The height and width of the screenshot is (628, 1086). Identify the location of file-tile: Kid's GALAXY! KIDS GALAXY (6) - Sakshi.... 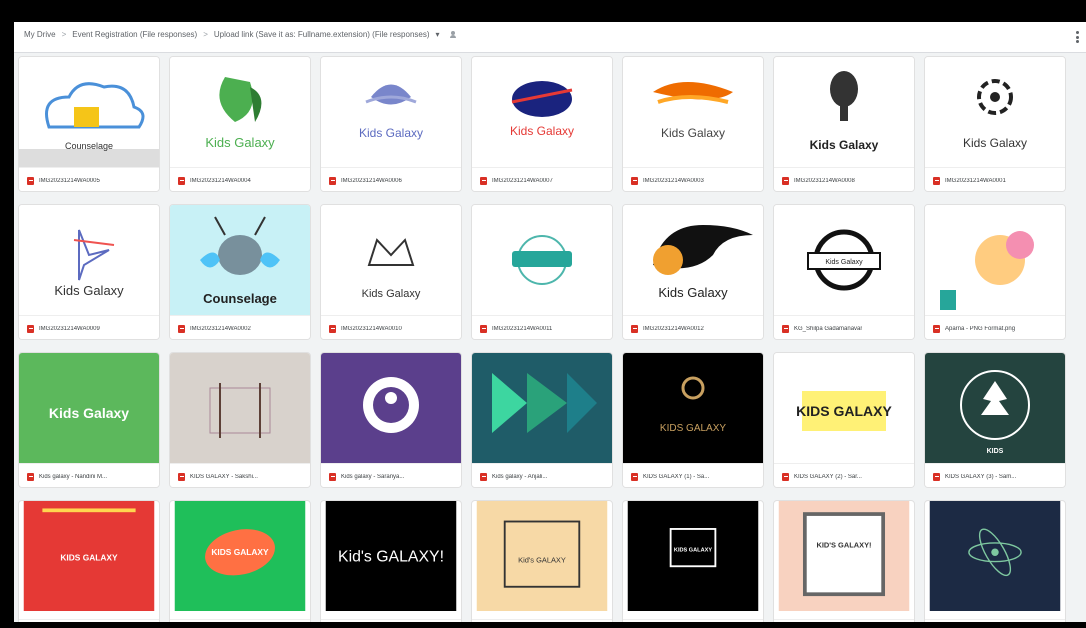
(391, 561).